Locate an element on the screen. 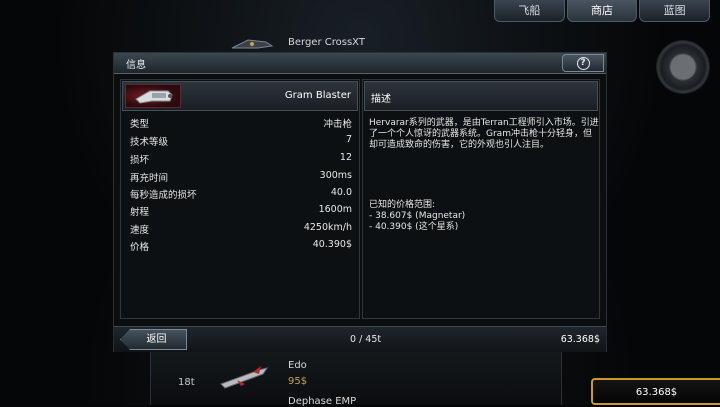 The image size is (720, 407). tab-ships: 飞船 is located at coordinates (529, 11).